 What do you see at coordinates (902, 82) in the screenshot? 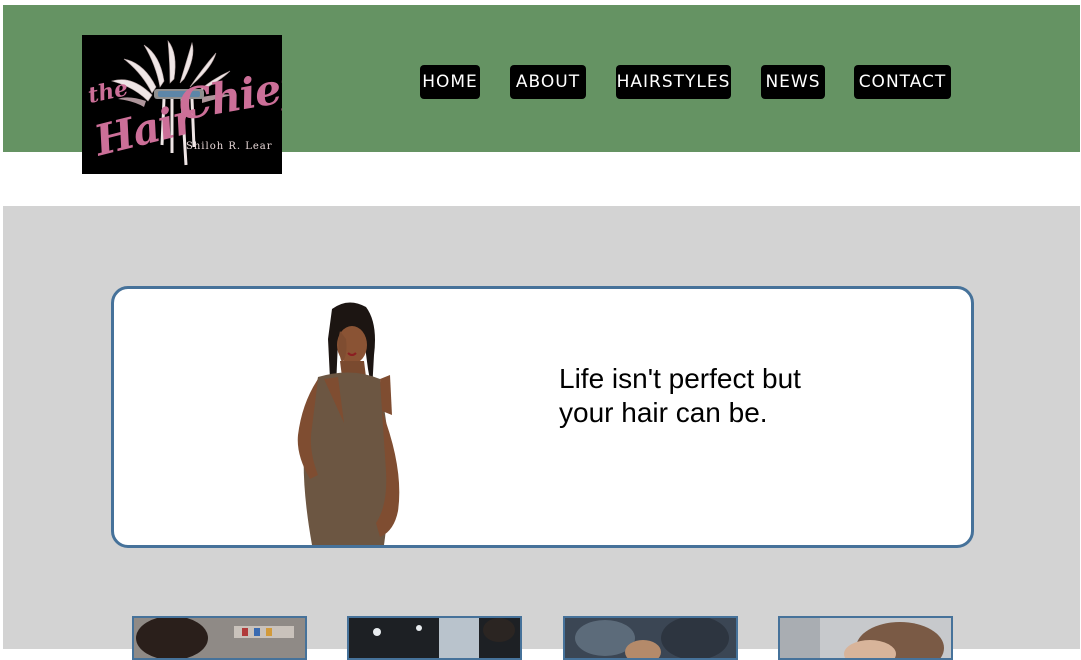
I see `nav-contact: CONTACT` at bounding box center [902, 82].